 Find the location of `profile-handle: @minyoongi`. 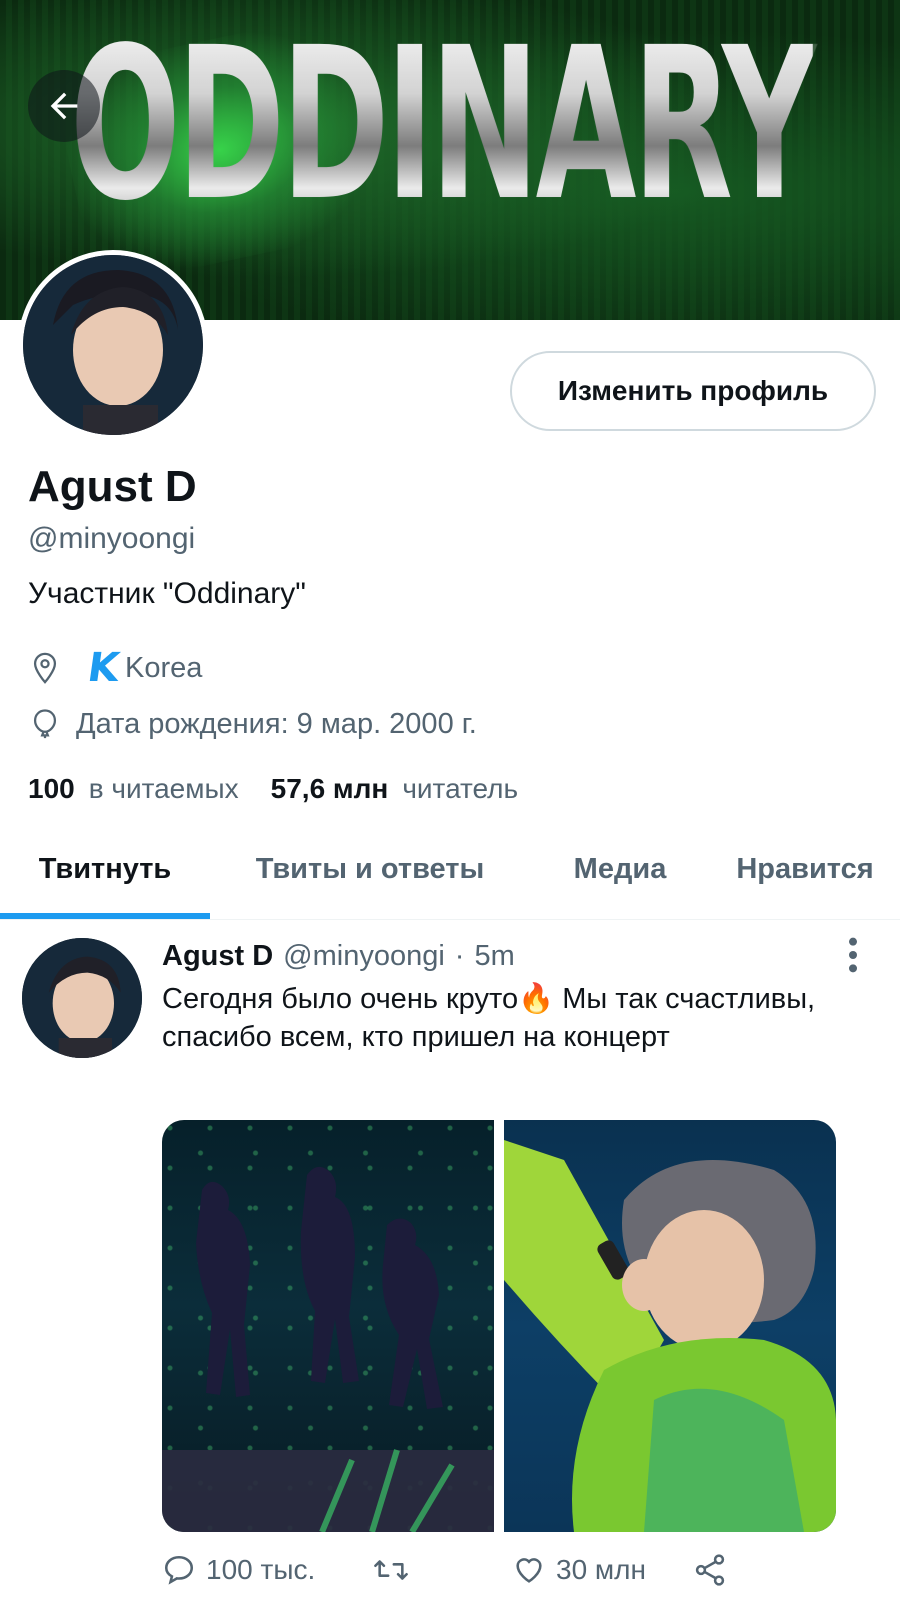

profile-handle: @minyoongi is located at coordinates (112, 538).